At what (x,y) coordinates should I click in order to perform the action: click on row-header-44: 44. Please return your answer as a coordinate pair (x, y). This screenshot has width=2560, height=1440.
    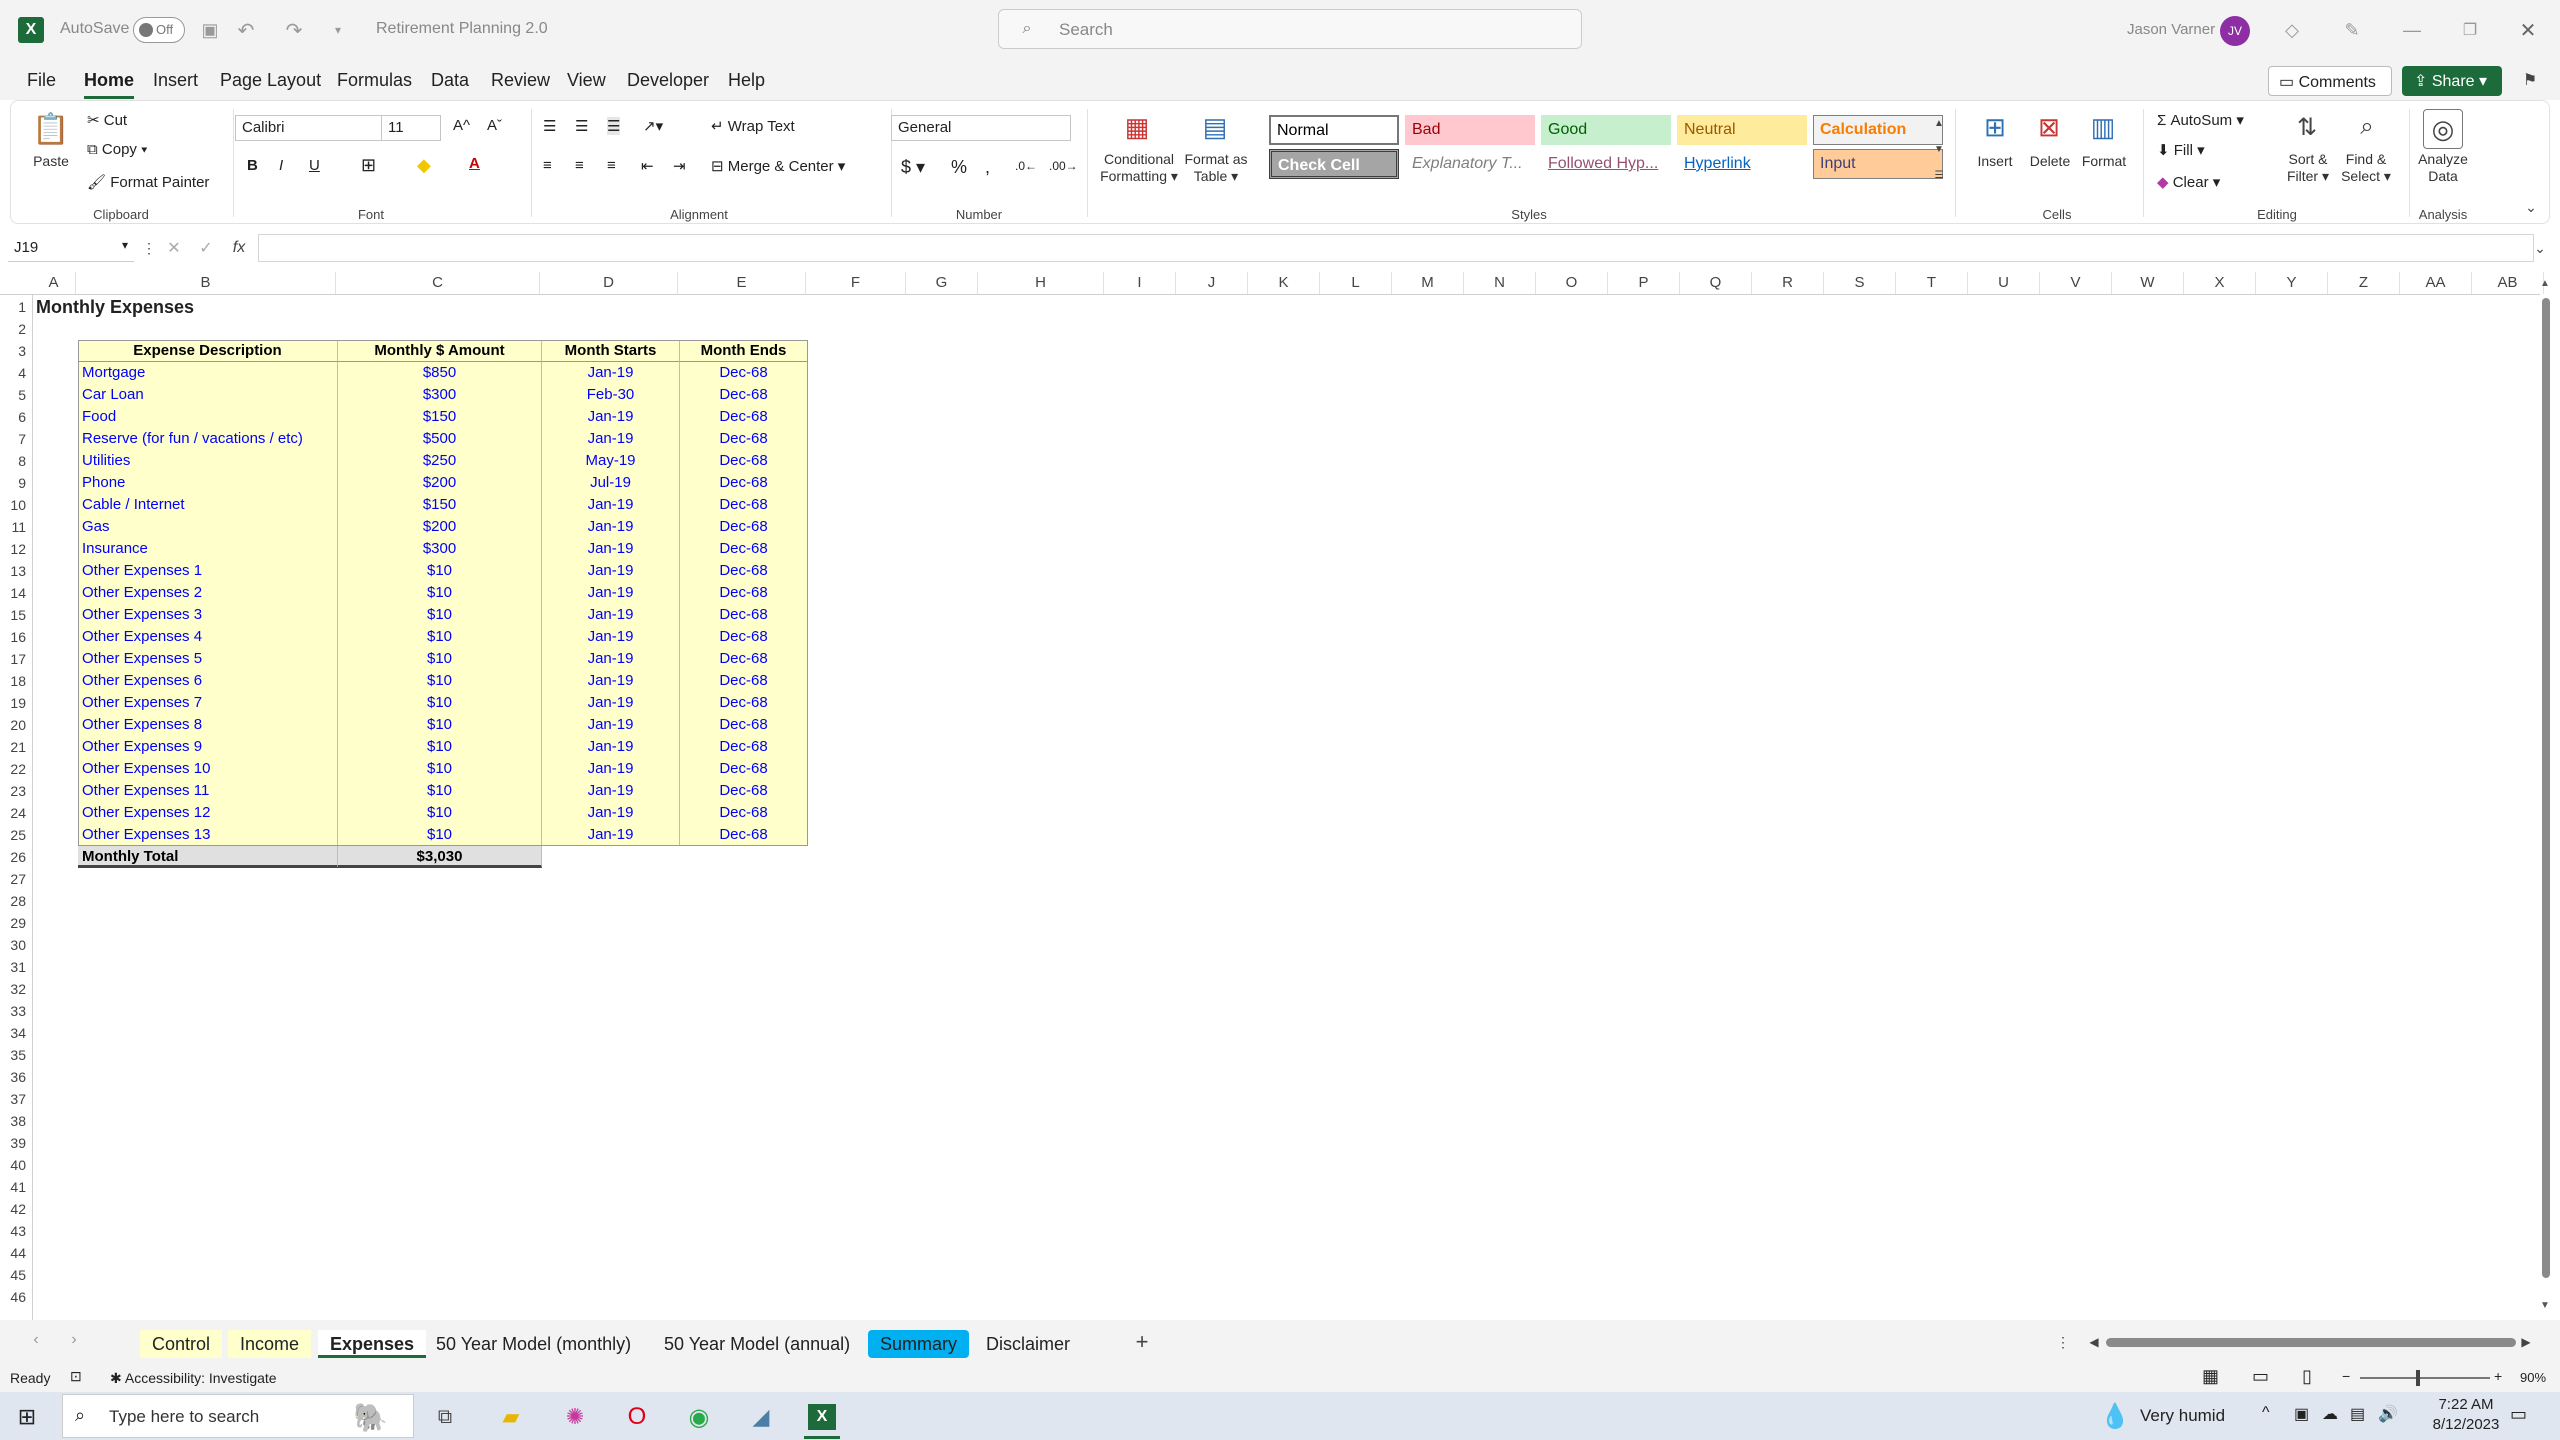
    Looking at the image, I should click on (16, 1253).